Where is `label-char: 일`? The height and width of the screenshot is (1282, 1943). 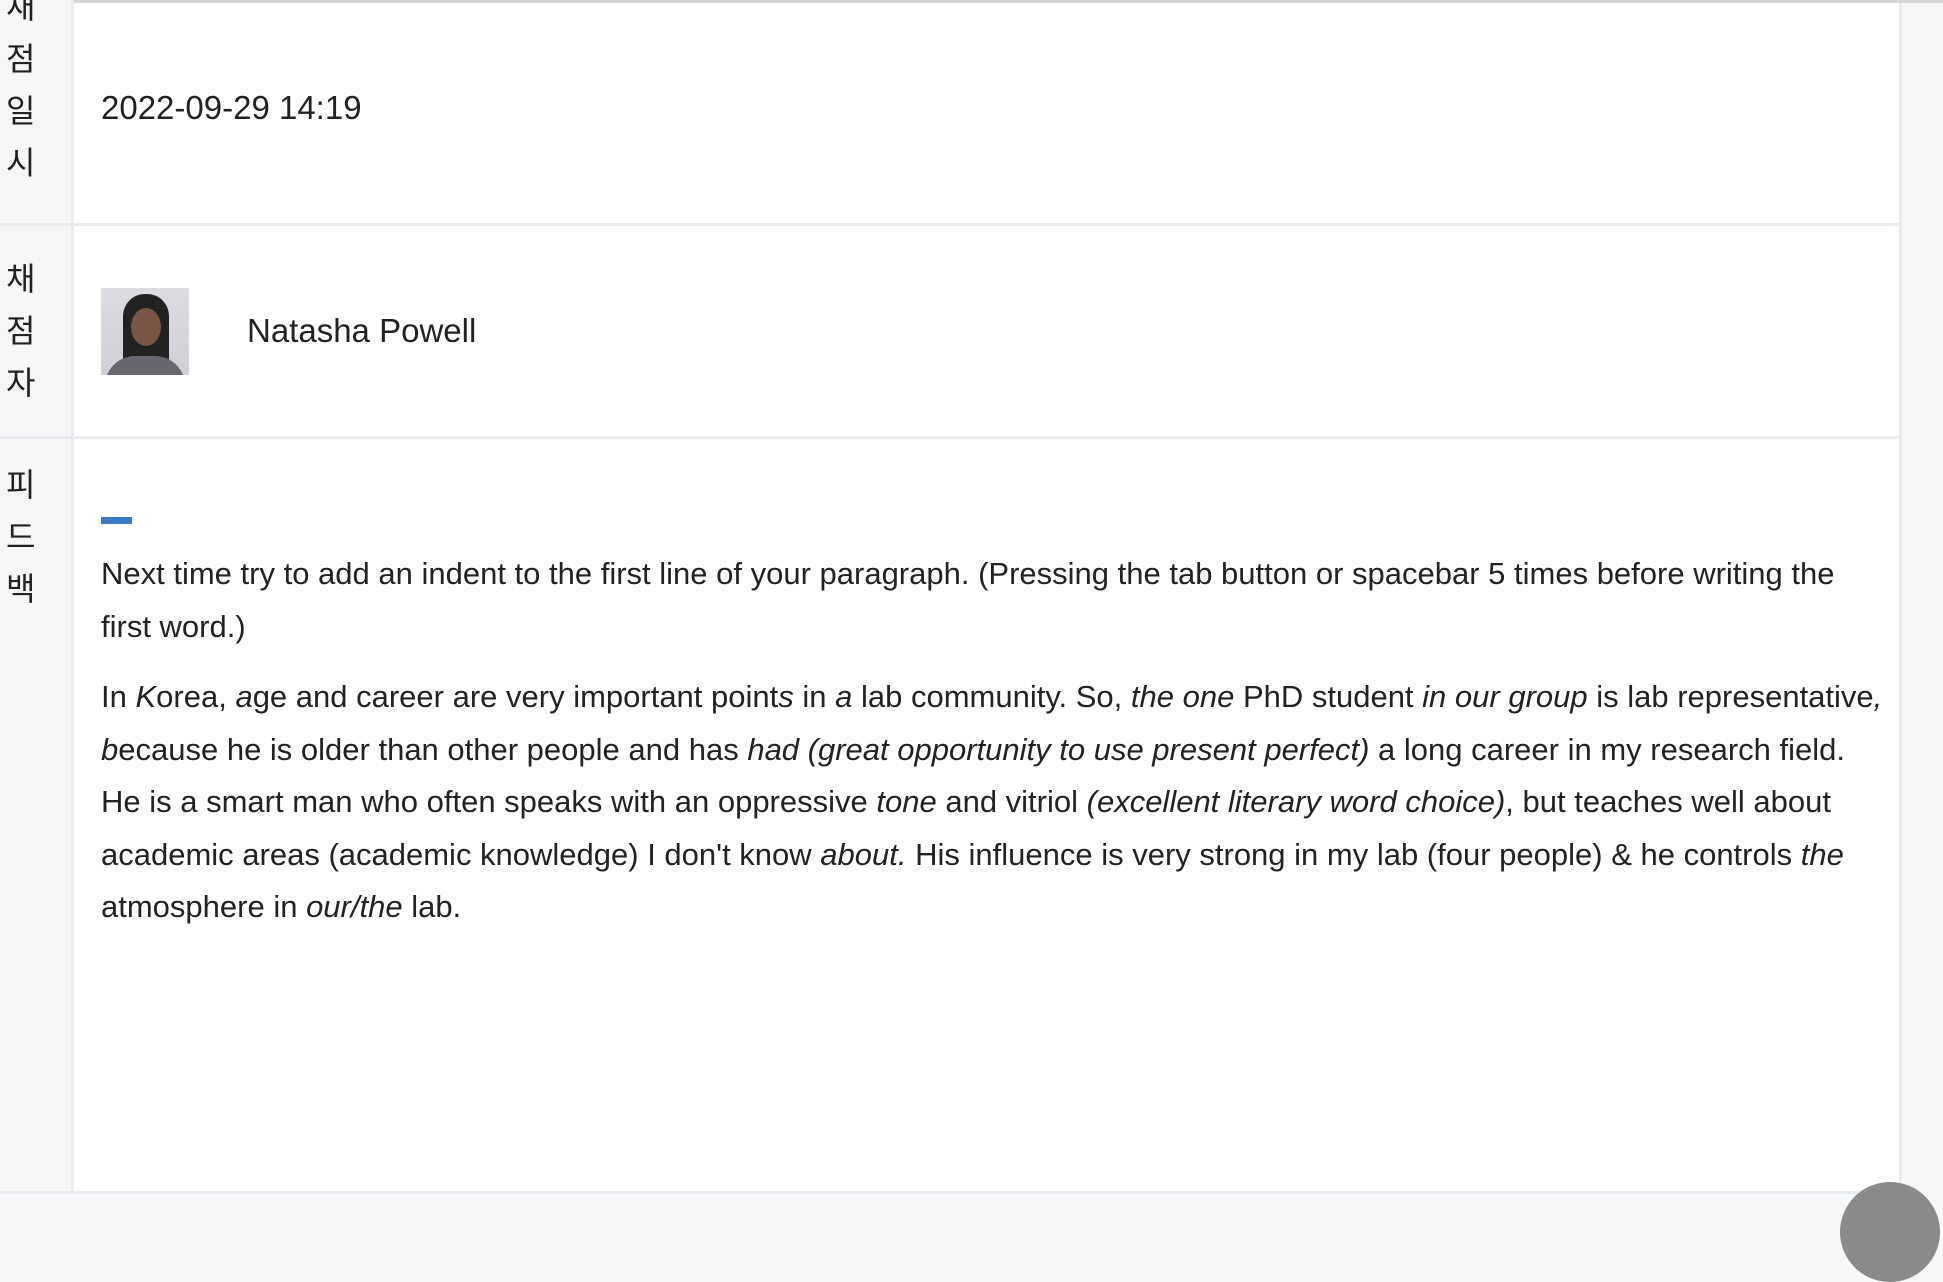
label-char: 일 is located at coordinates (21, 111).